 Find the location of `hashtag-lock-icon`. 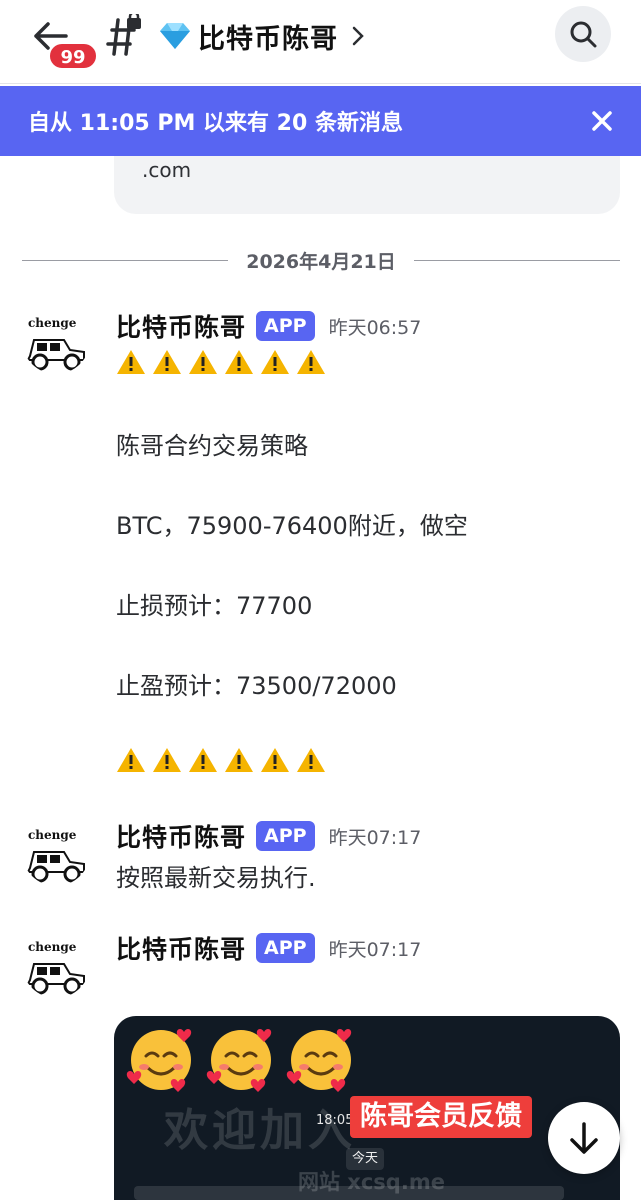

hashtag-lock-icon is located at coordinates (124, 34).